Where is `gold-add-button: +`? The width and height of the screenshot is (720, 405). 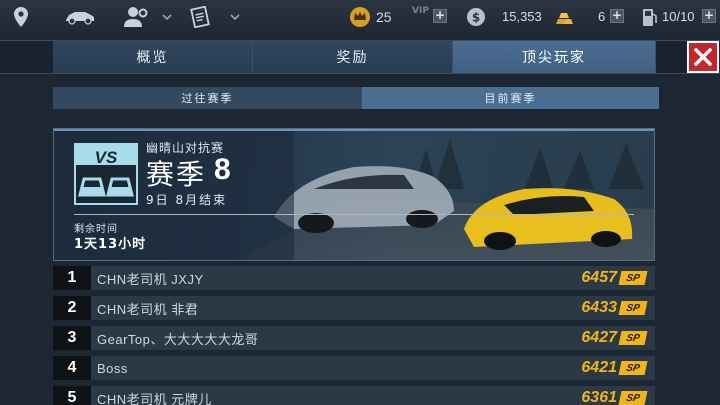
gold-add-button: + is located at coordinates (617, 16).